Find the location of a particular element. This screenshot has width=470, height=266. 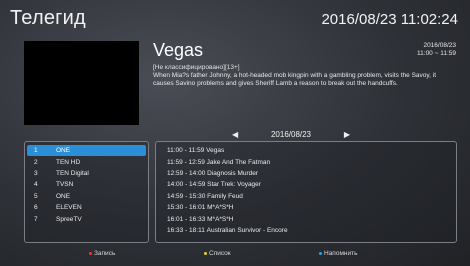

record-label: Запись is located at coordinates (105, 253).